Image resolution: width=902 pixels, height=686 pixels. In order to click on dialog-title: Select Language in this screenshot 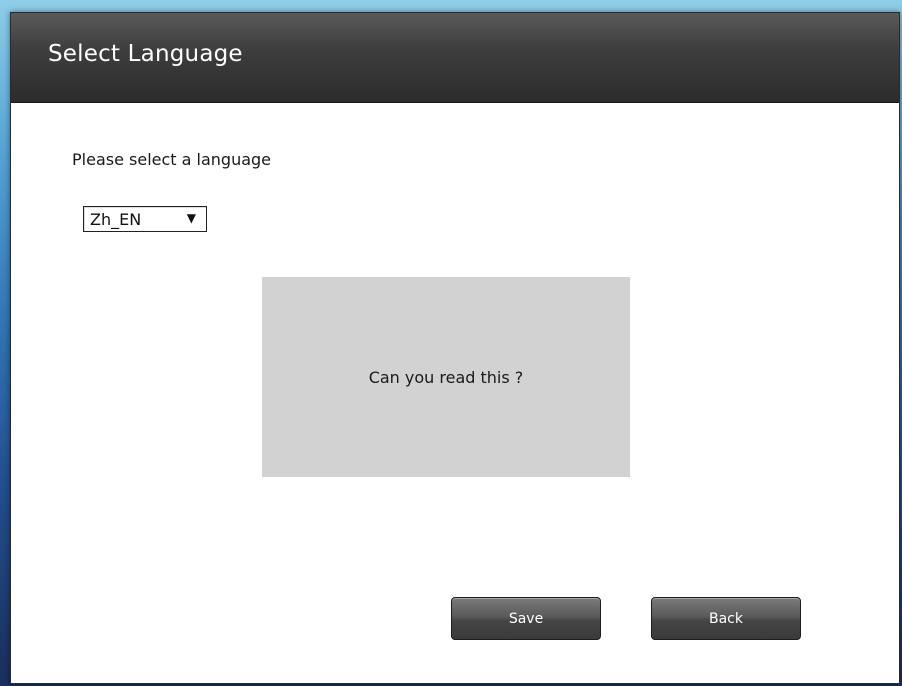, I will do `click(145, 54)`.